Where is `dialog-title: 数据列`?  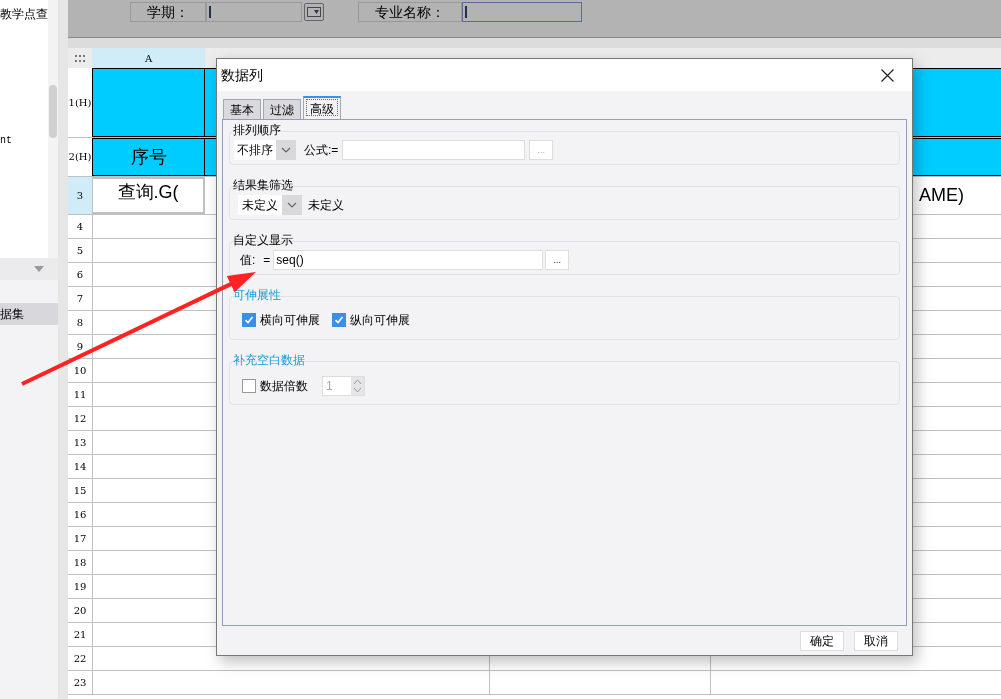 dialog-title: 数据列 is located at coordinates (242, 75).